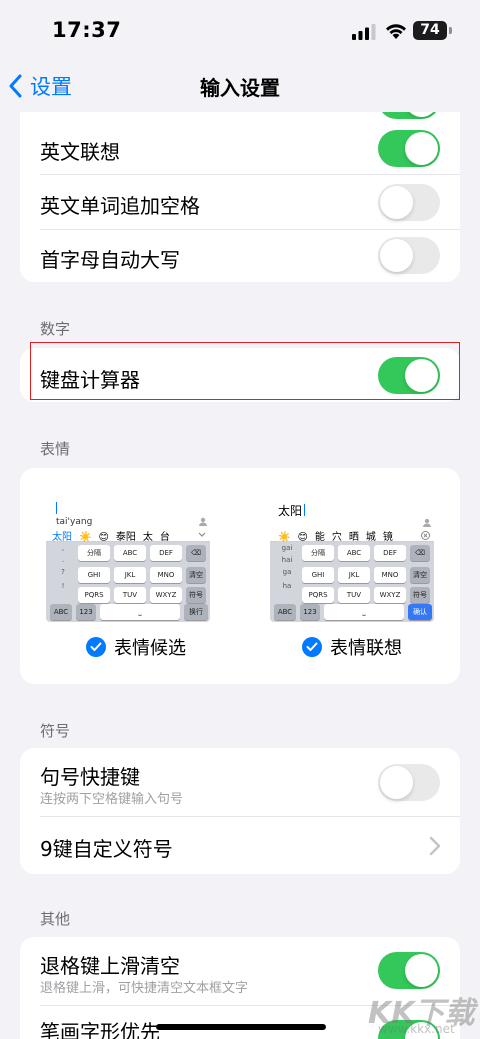  I want to click on emoji-candidates-option: 表情候选, so click(136, 647).